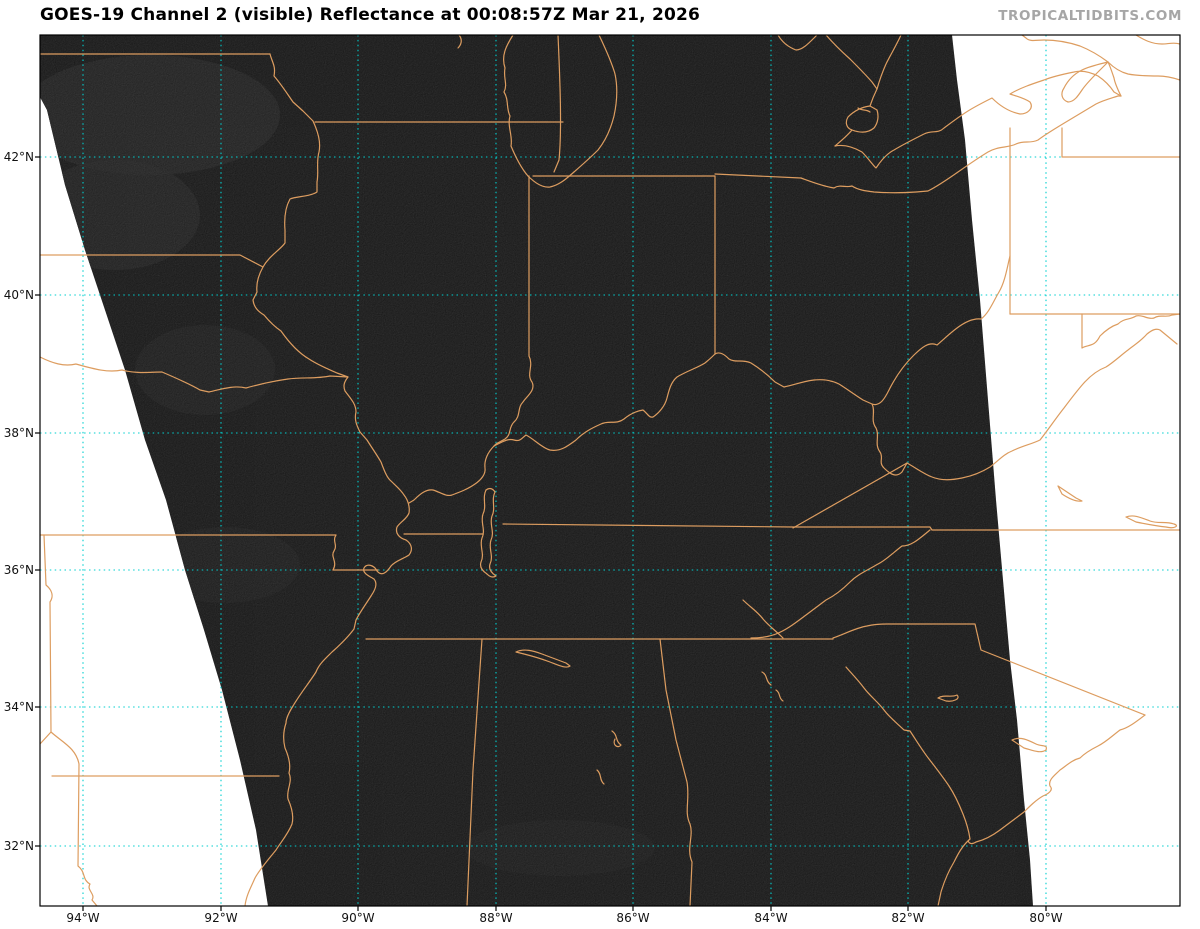  I want to click on border-arkansas-west, so click(46, 639).